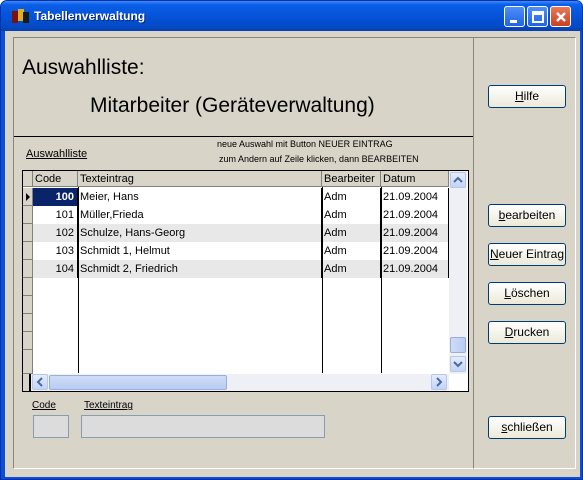 This screenshot has height=480, width=583. I want to click on close-window-button, so click(560, 16).